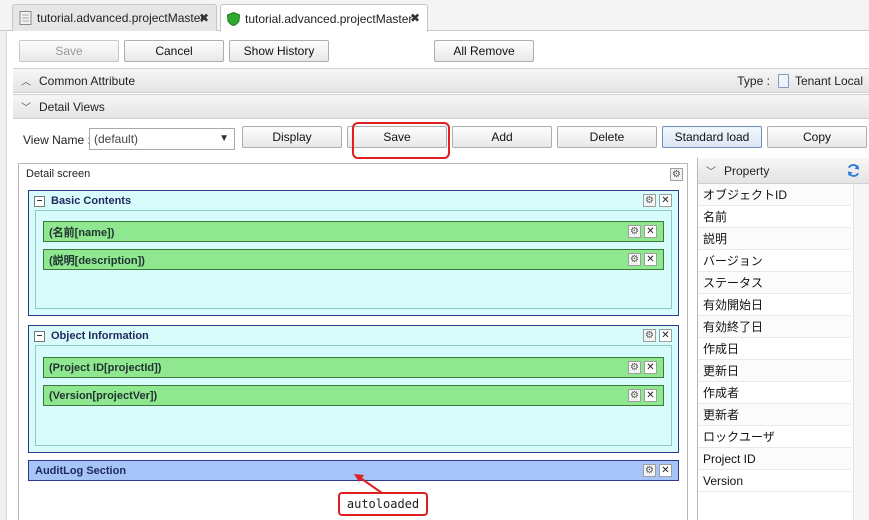 Image resolution: width=869 pixels, height=520 pixels. Describe the element at coordinates (224, 138) in the screenshot. I see `chevron-down-icon: ▼` at that location.